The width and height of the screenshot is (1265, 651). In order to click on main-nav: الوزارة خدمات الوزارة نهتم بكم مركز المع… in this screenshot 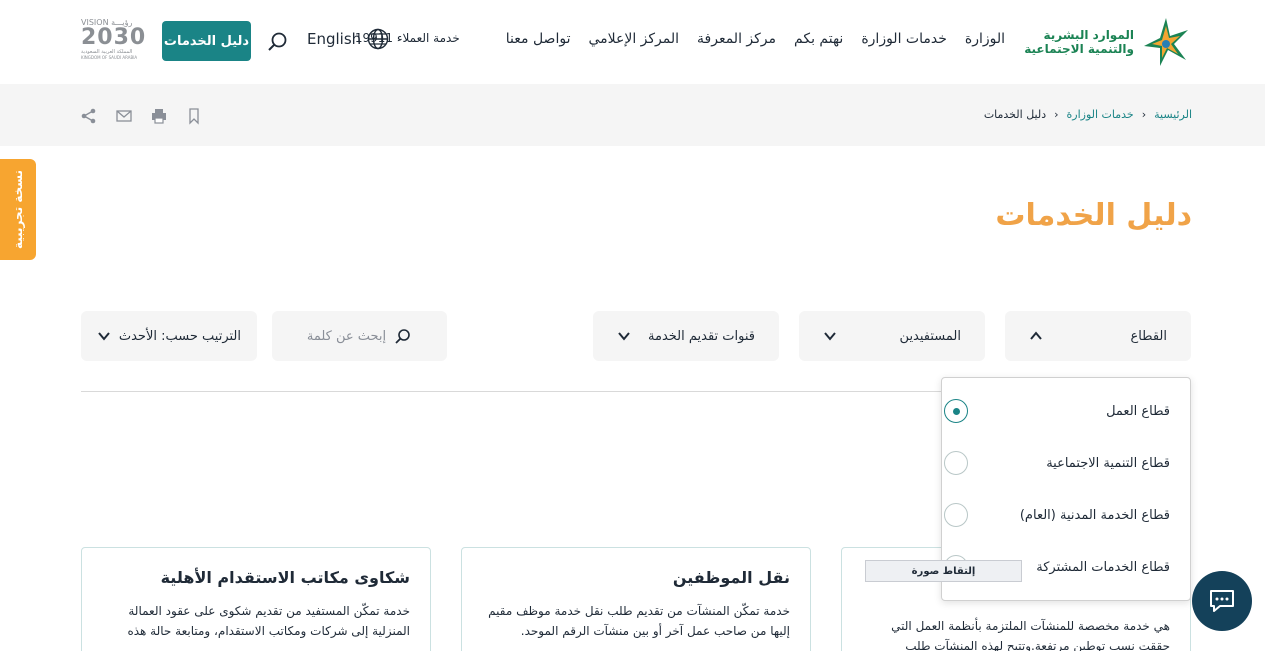, I will do `click(680, 39)`.